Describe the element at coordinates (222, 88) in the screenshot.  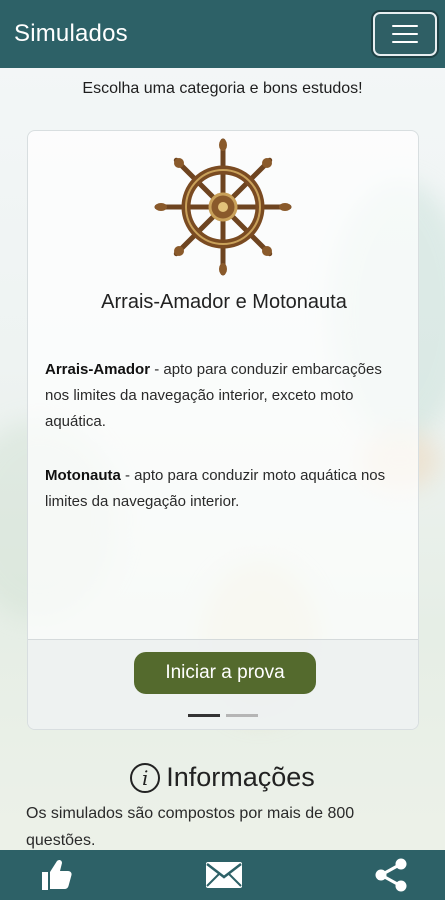
I see `page-subtitle: Escolha uma categoria e bons estudos!` at that location.